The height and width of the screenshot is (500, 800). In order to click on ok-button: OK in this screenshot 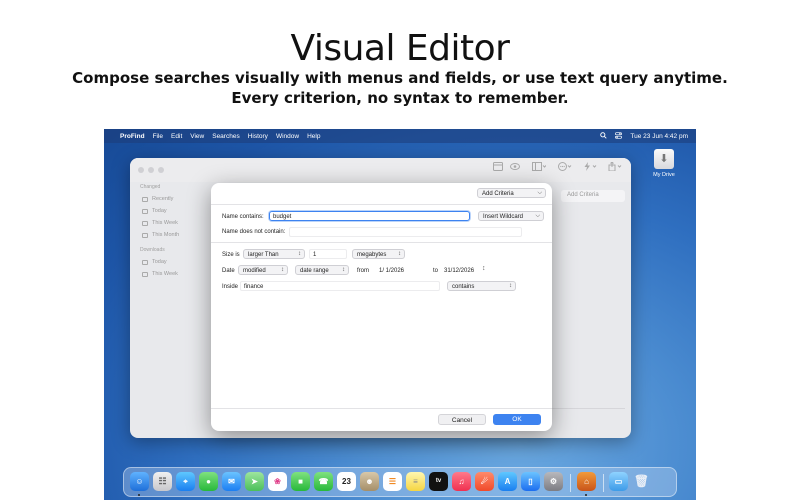, I will do `click(517, 419)`.